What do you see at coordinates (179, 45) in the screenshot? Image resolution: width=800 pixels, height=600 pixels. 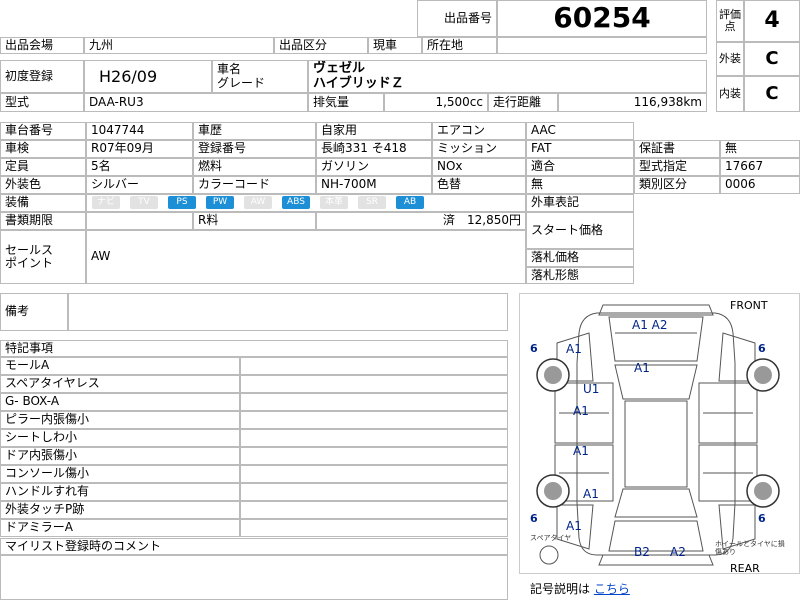 I see `venue-value: 九州` at bounding box center [179, 45].